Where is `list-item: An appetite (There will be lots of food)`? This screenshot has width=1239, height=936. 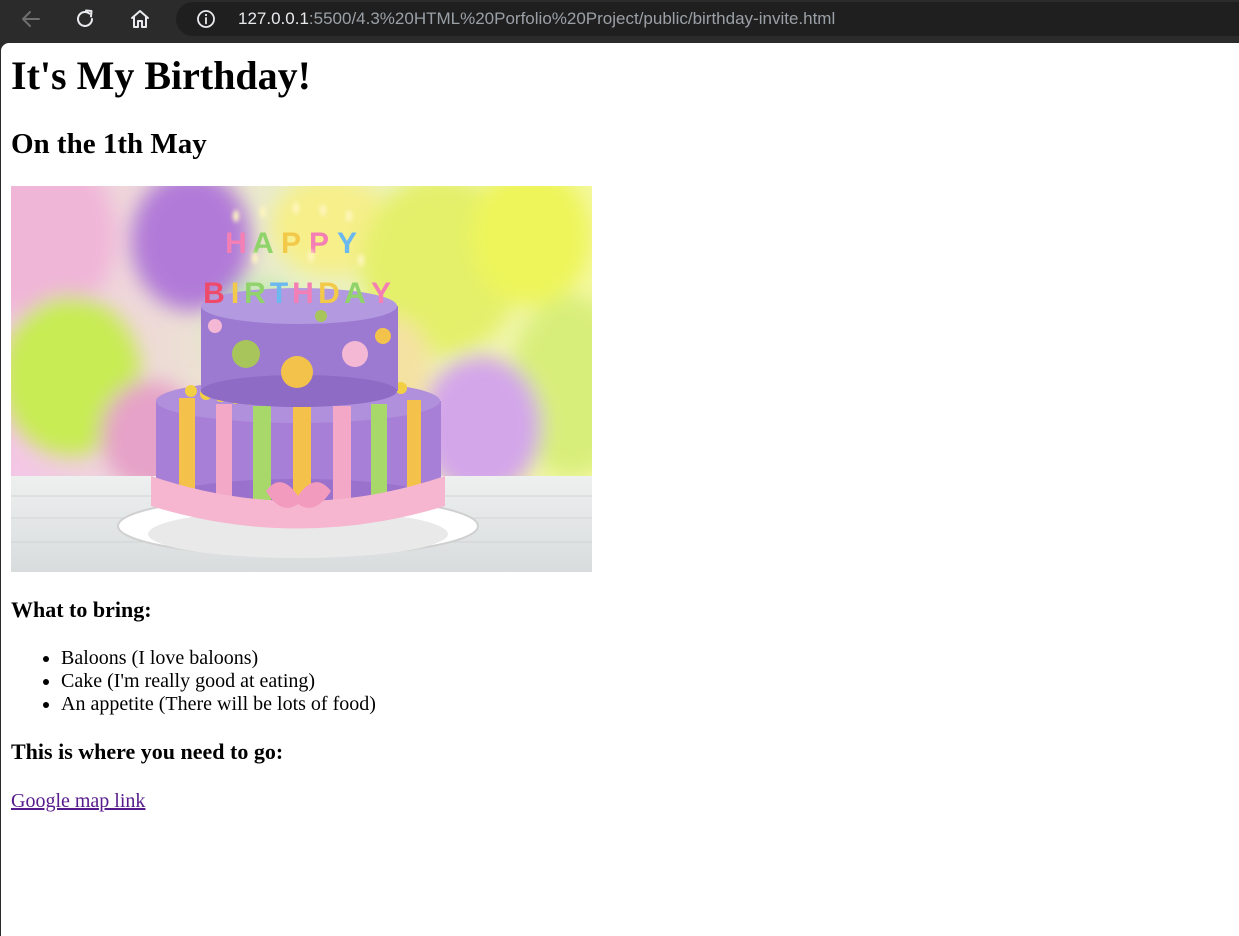
list-item: An appetite (There will be lots of food) is located at coordinates (218, 704).